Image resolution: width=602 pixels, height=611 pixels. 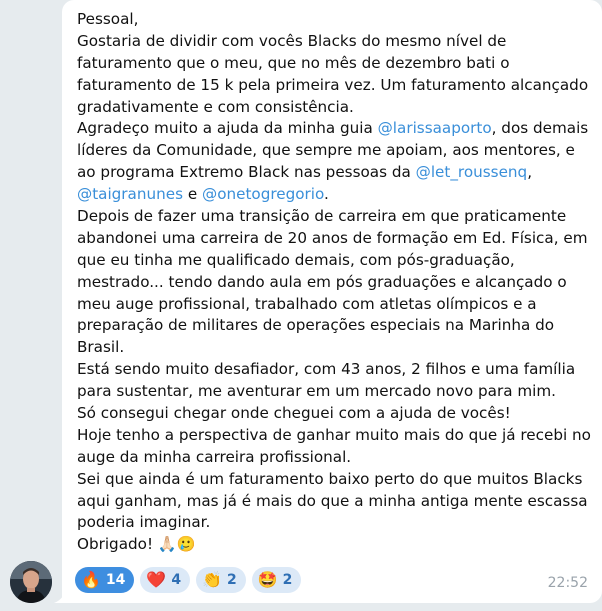 What do you see at coordinates (212, 579) in the screenshot?
I see `clapping-hands-icon: 👏` at bounding box center [212, 579].